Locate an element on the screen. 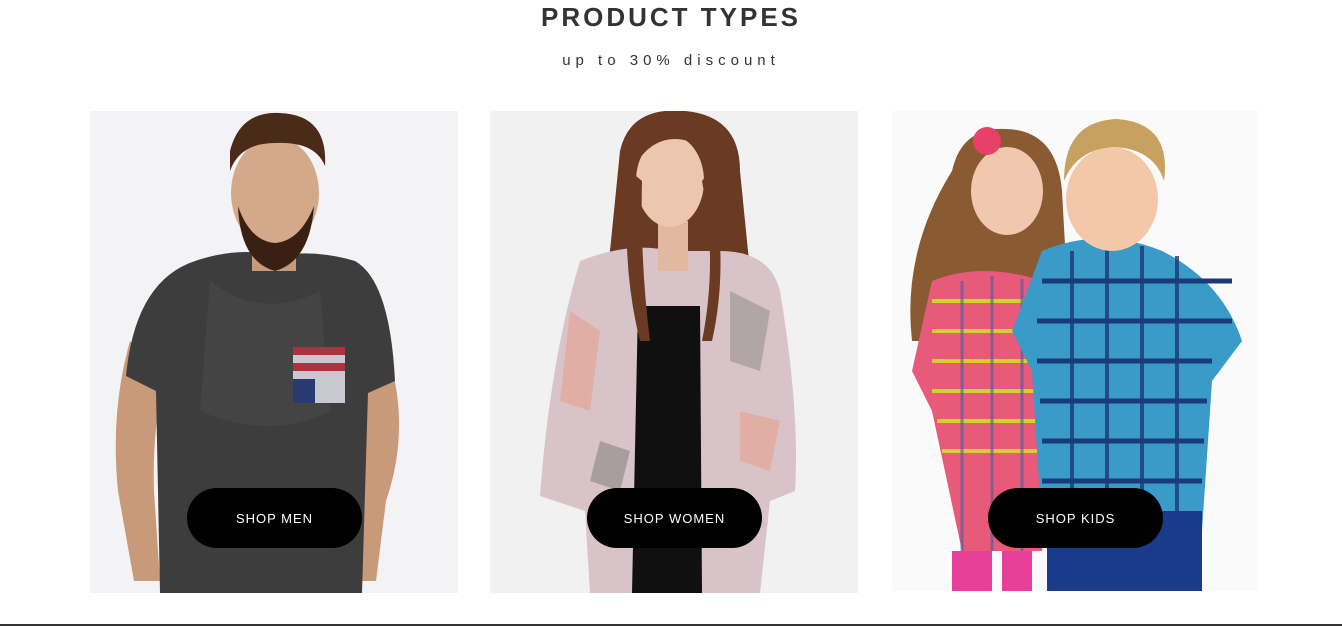 The width and height of the screenshot is (1342, 626). shop-men-button: SHOP MEN is located at coordinates (274, 518).